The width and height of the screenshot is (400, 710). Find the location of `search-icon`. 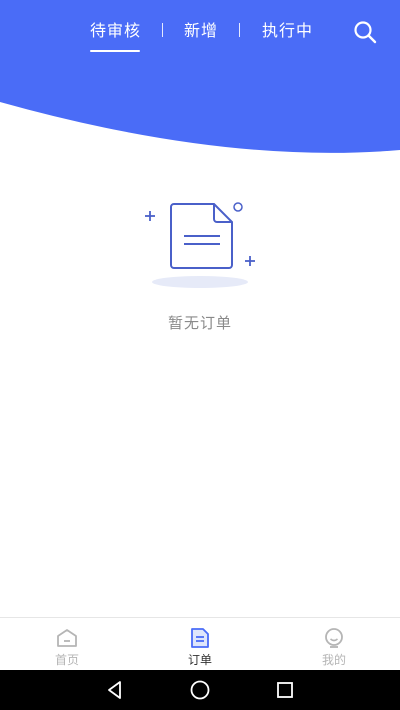

search-icon is located at coordinates (365, 32).